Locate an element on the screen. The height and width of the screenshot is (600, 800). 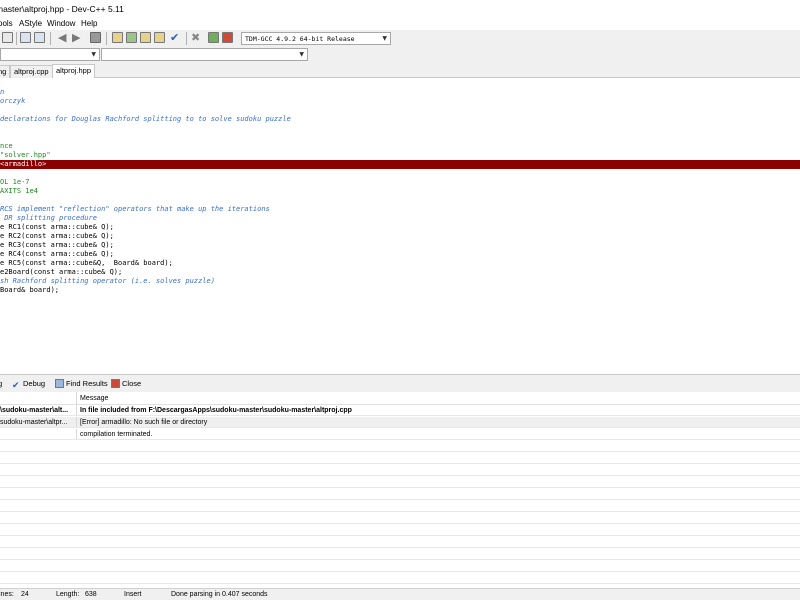
status-insert-mode: Insert is located at coordinates (133, 594).